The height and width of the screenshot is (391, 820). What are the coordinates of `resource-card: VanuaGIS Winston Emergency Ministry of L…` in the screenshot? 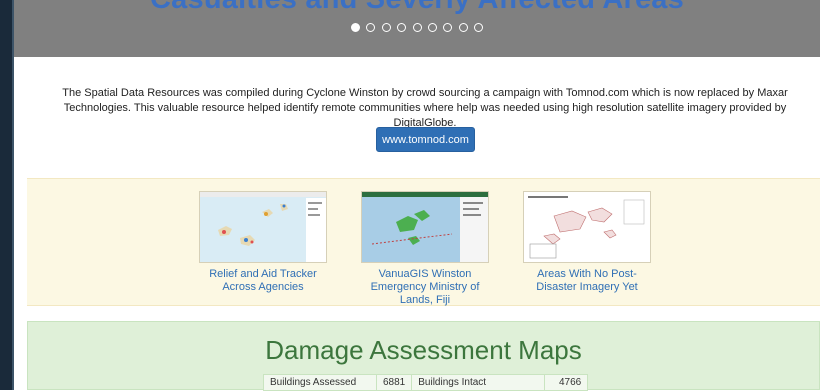 It's located at (425, 249).